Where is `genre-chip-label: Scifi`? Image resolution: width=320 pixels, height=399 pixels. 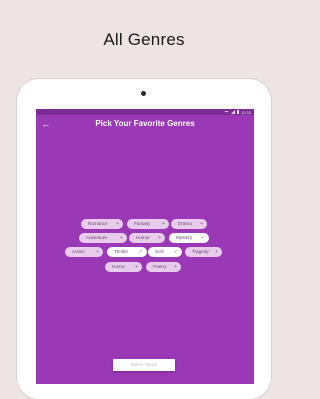
genre-chip-label: Scifi is located at coordinates (159, 251).